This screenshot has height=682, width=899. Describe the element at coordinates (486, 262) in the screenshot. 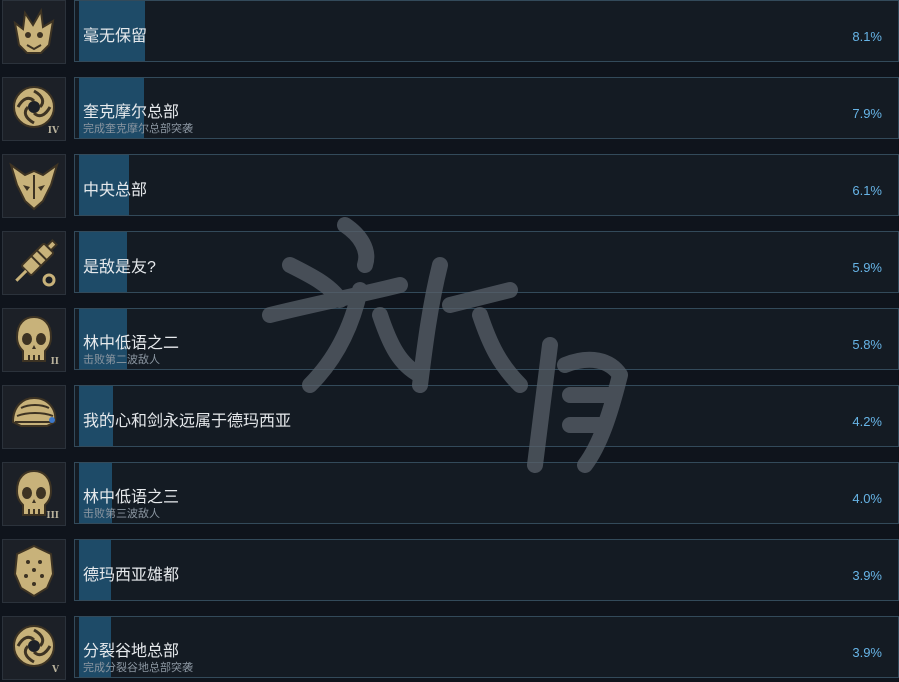

I see `progress-bar: 是敌是友? 5.9%` at that location.